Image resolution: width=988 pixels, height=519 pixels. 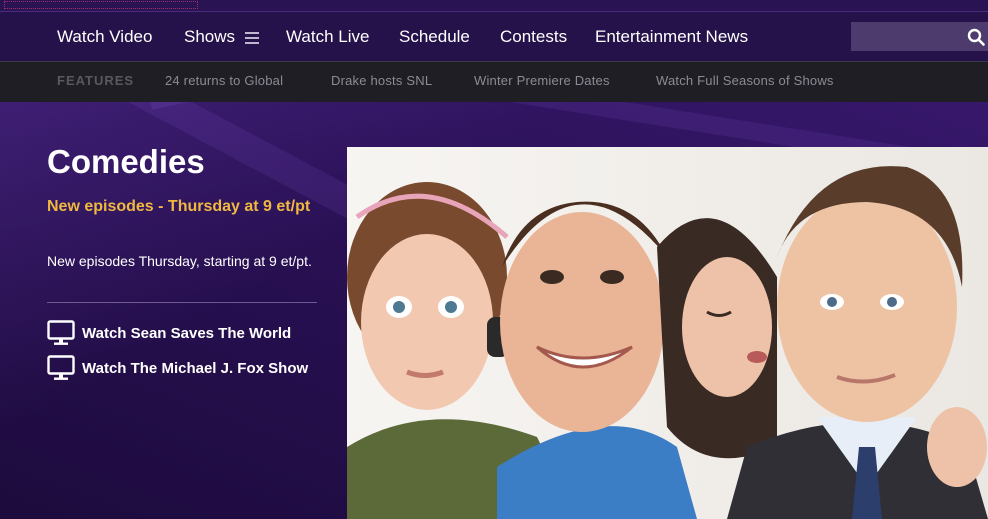 I want to click on focus-outline, so click(x=101, y=5).